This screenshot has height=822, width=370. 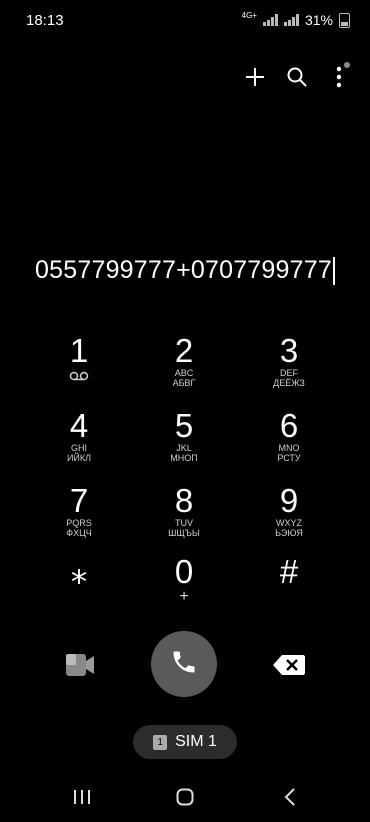 I want to click on key-8: 8 TUV ШЩЪЫ, so click(x=184, y=520).